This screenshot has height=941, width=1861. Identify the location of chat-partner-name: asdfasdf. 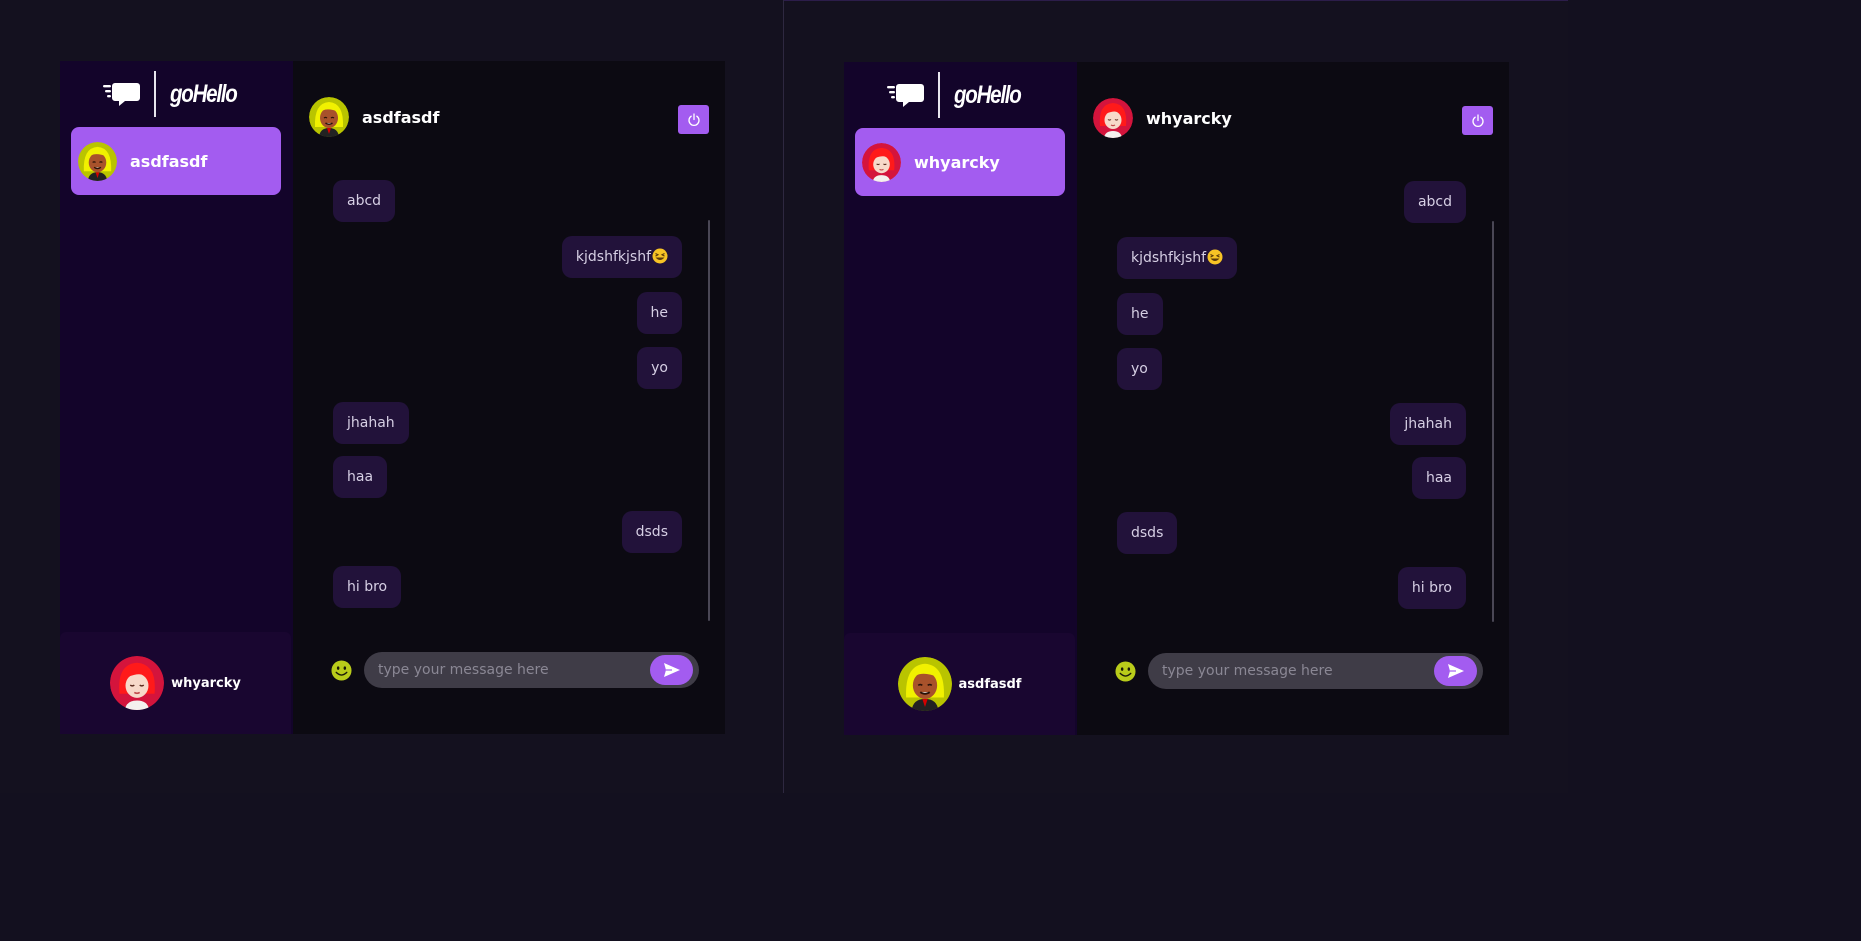
(401, 117).